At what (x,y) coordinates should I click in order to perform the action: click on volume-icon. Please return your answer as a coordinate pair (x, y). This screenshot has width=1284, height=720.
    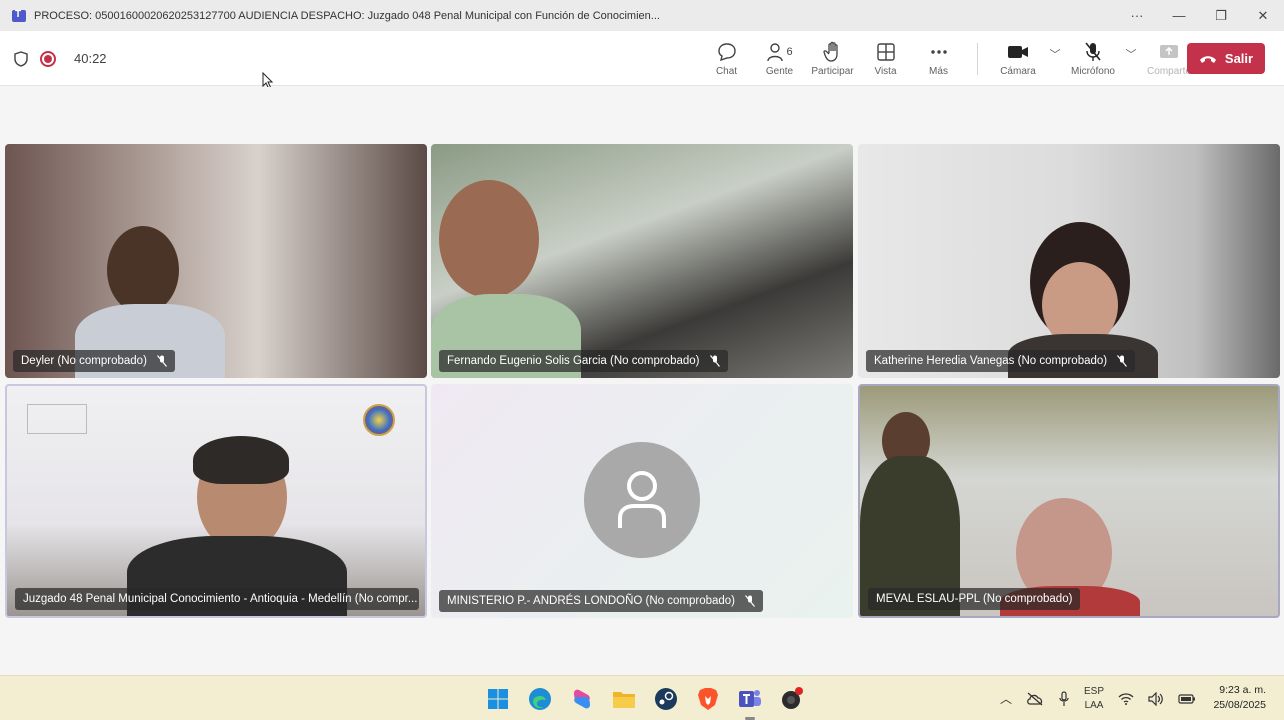
    Looking at the image, I should click on (1156, 698).